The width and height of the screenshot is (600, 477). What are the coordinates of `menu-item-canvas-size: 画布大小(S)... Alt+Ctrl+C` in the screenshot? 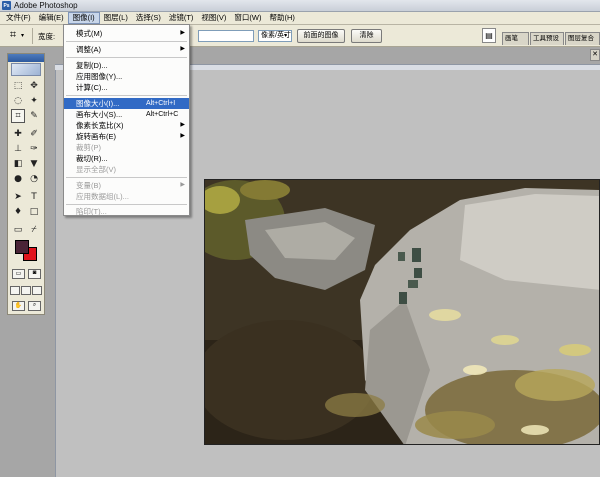 It's located at (126, 114).